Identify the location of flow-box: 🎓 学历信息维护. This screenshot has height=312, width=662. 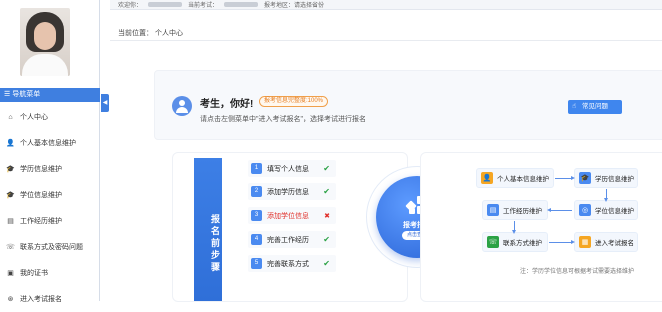
(606, 178).